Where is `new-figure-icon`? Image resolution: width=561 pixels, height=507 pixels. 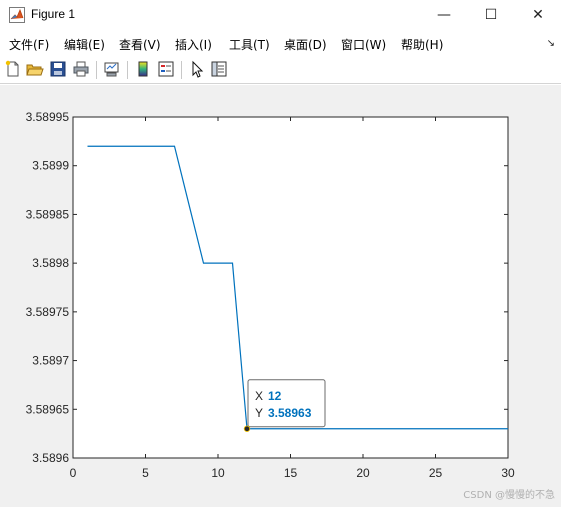
new-figure-icon is located at coordinates (13, 69).